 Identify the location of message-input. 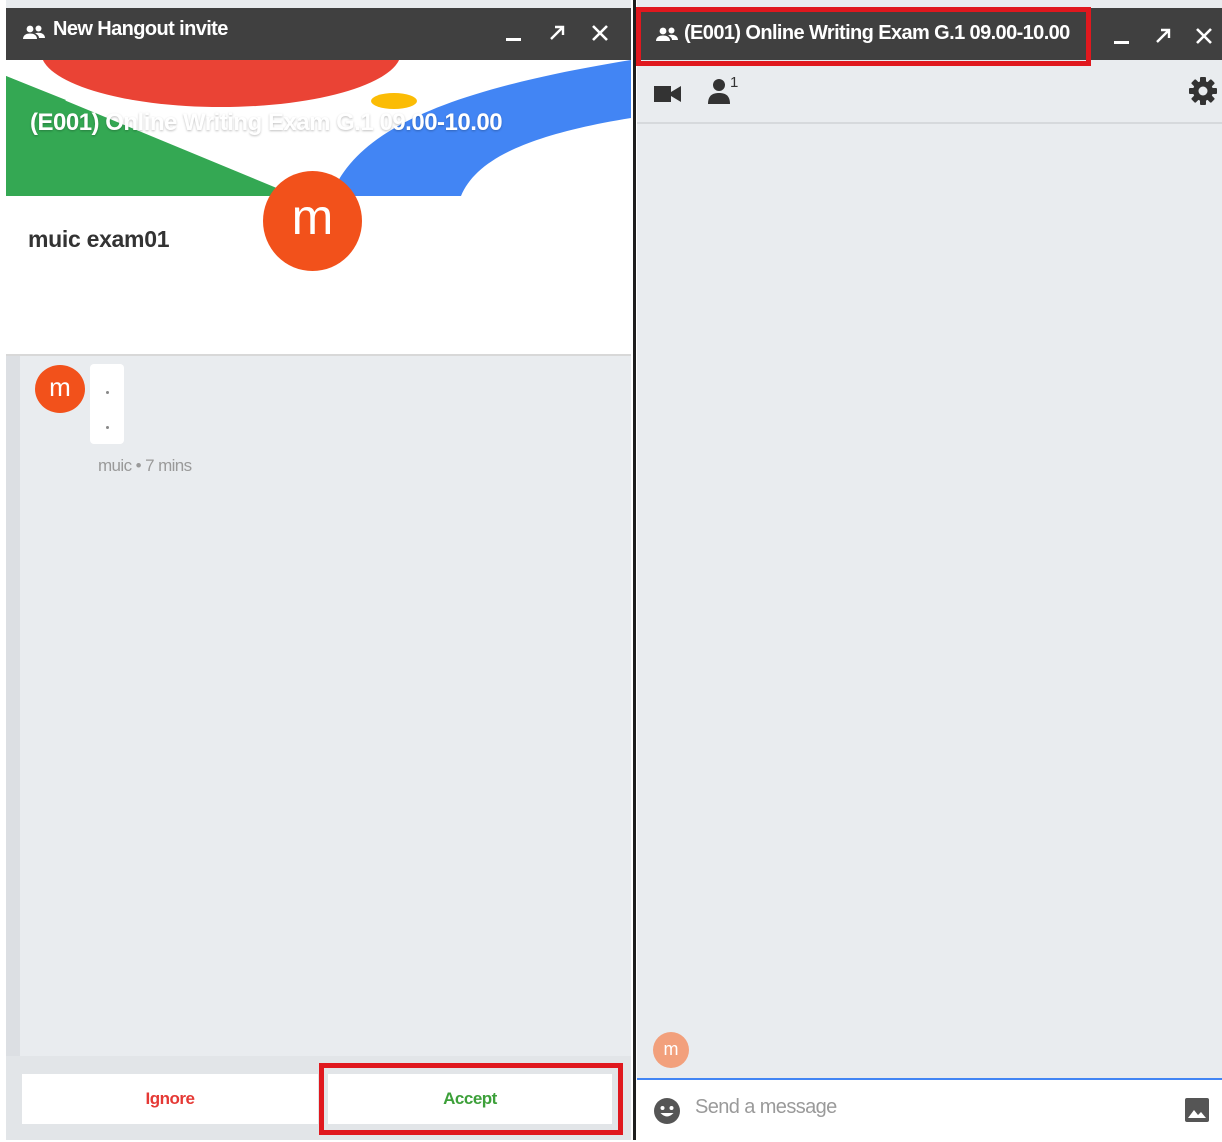
(925, 1107).